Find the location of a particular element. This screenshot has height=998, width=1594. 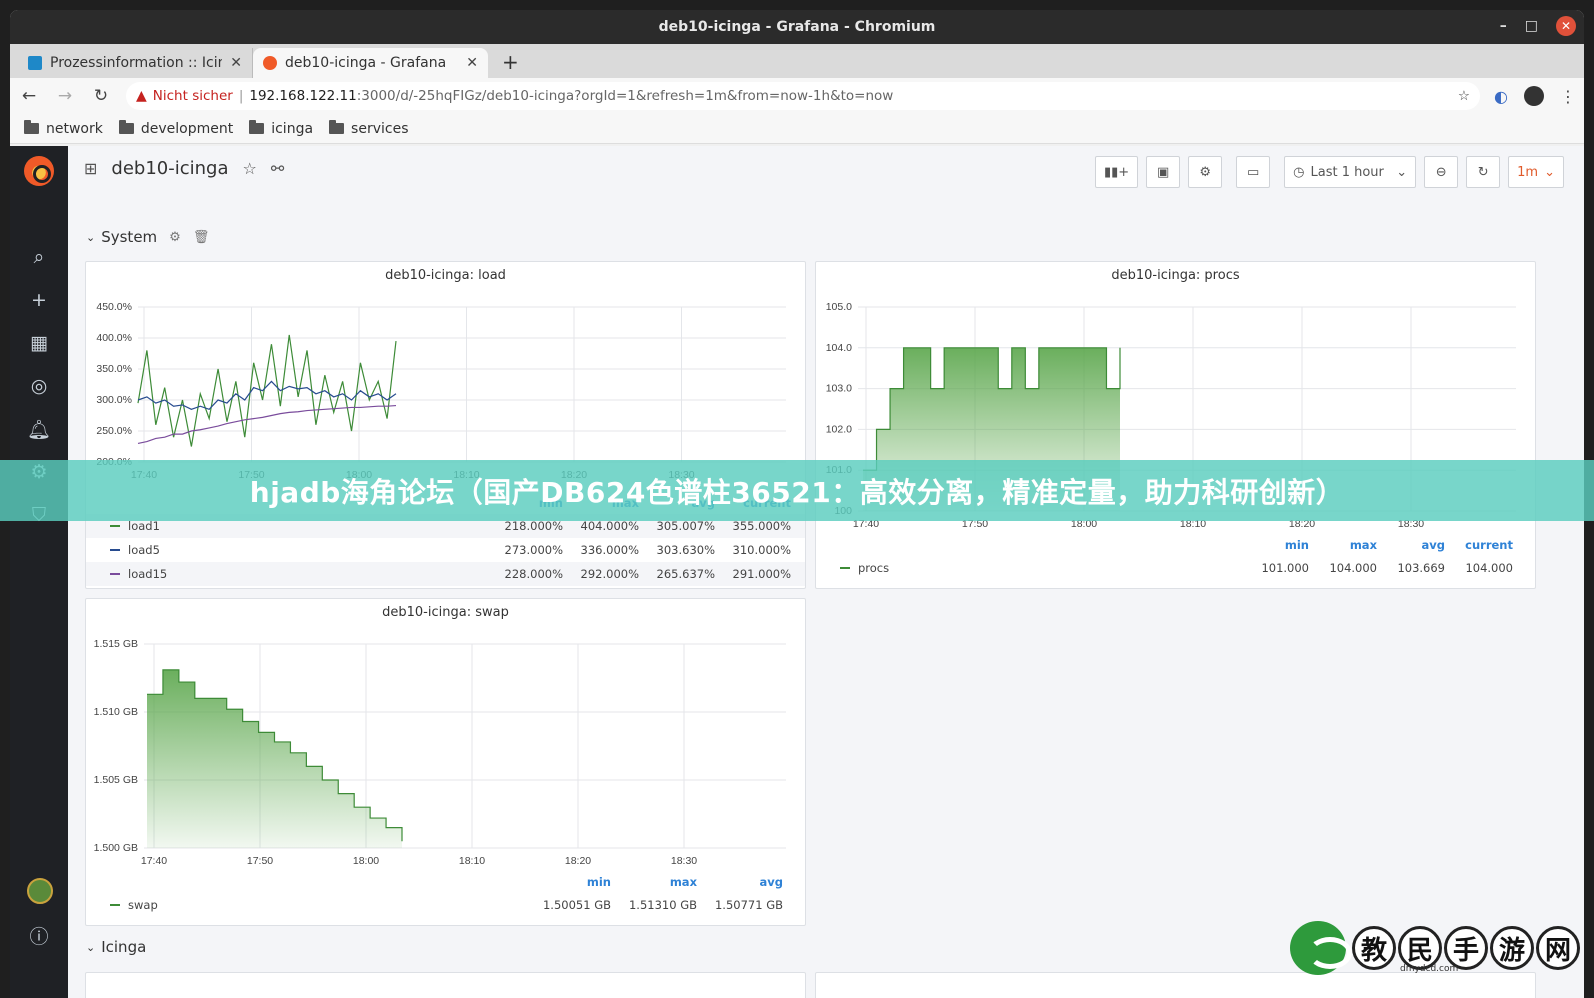

user-avatar is located at coordinates (40, 891).